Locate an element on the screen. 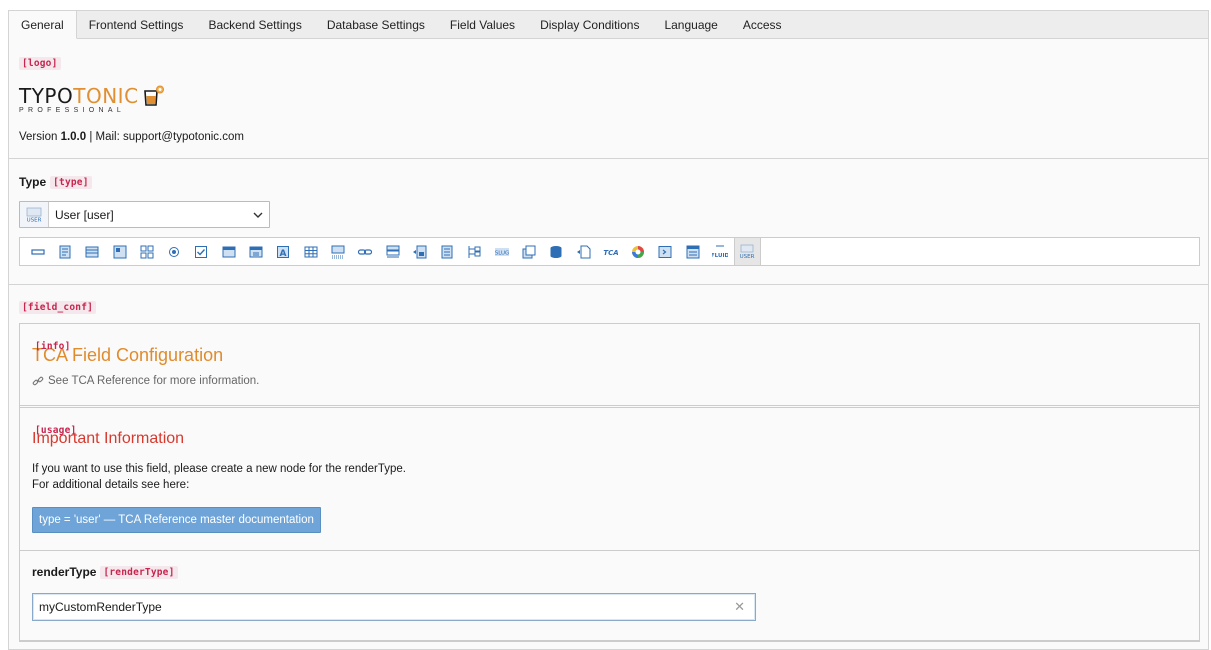 The height and width of the screenshot is (650, 1211). file-list-icon is located at coordinates (446, 251).